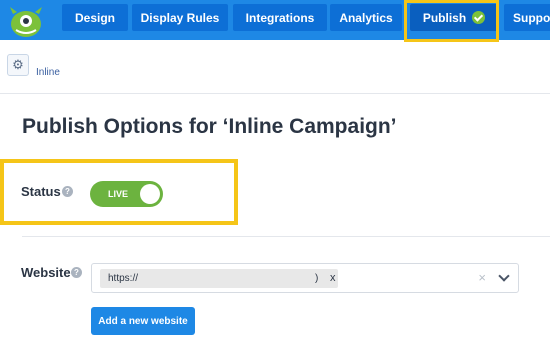 This screenshot has width=550, height=341. What do you see at coordinates (41, 191) in the screenshot?
I see `status-label: Status` at bounding box center [41, 191].